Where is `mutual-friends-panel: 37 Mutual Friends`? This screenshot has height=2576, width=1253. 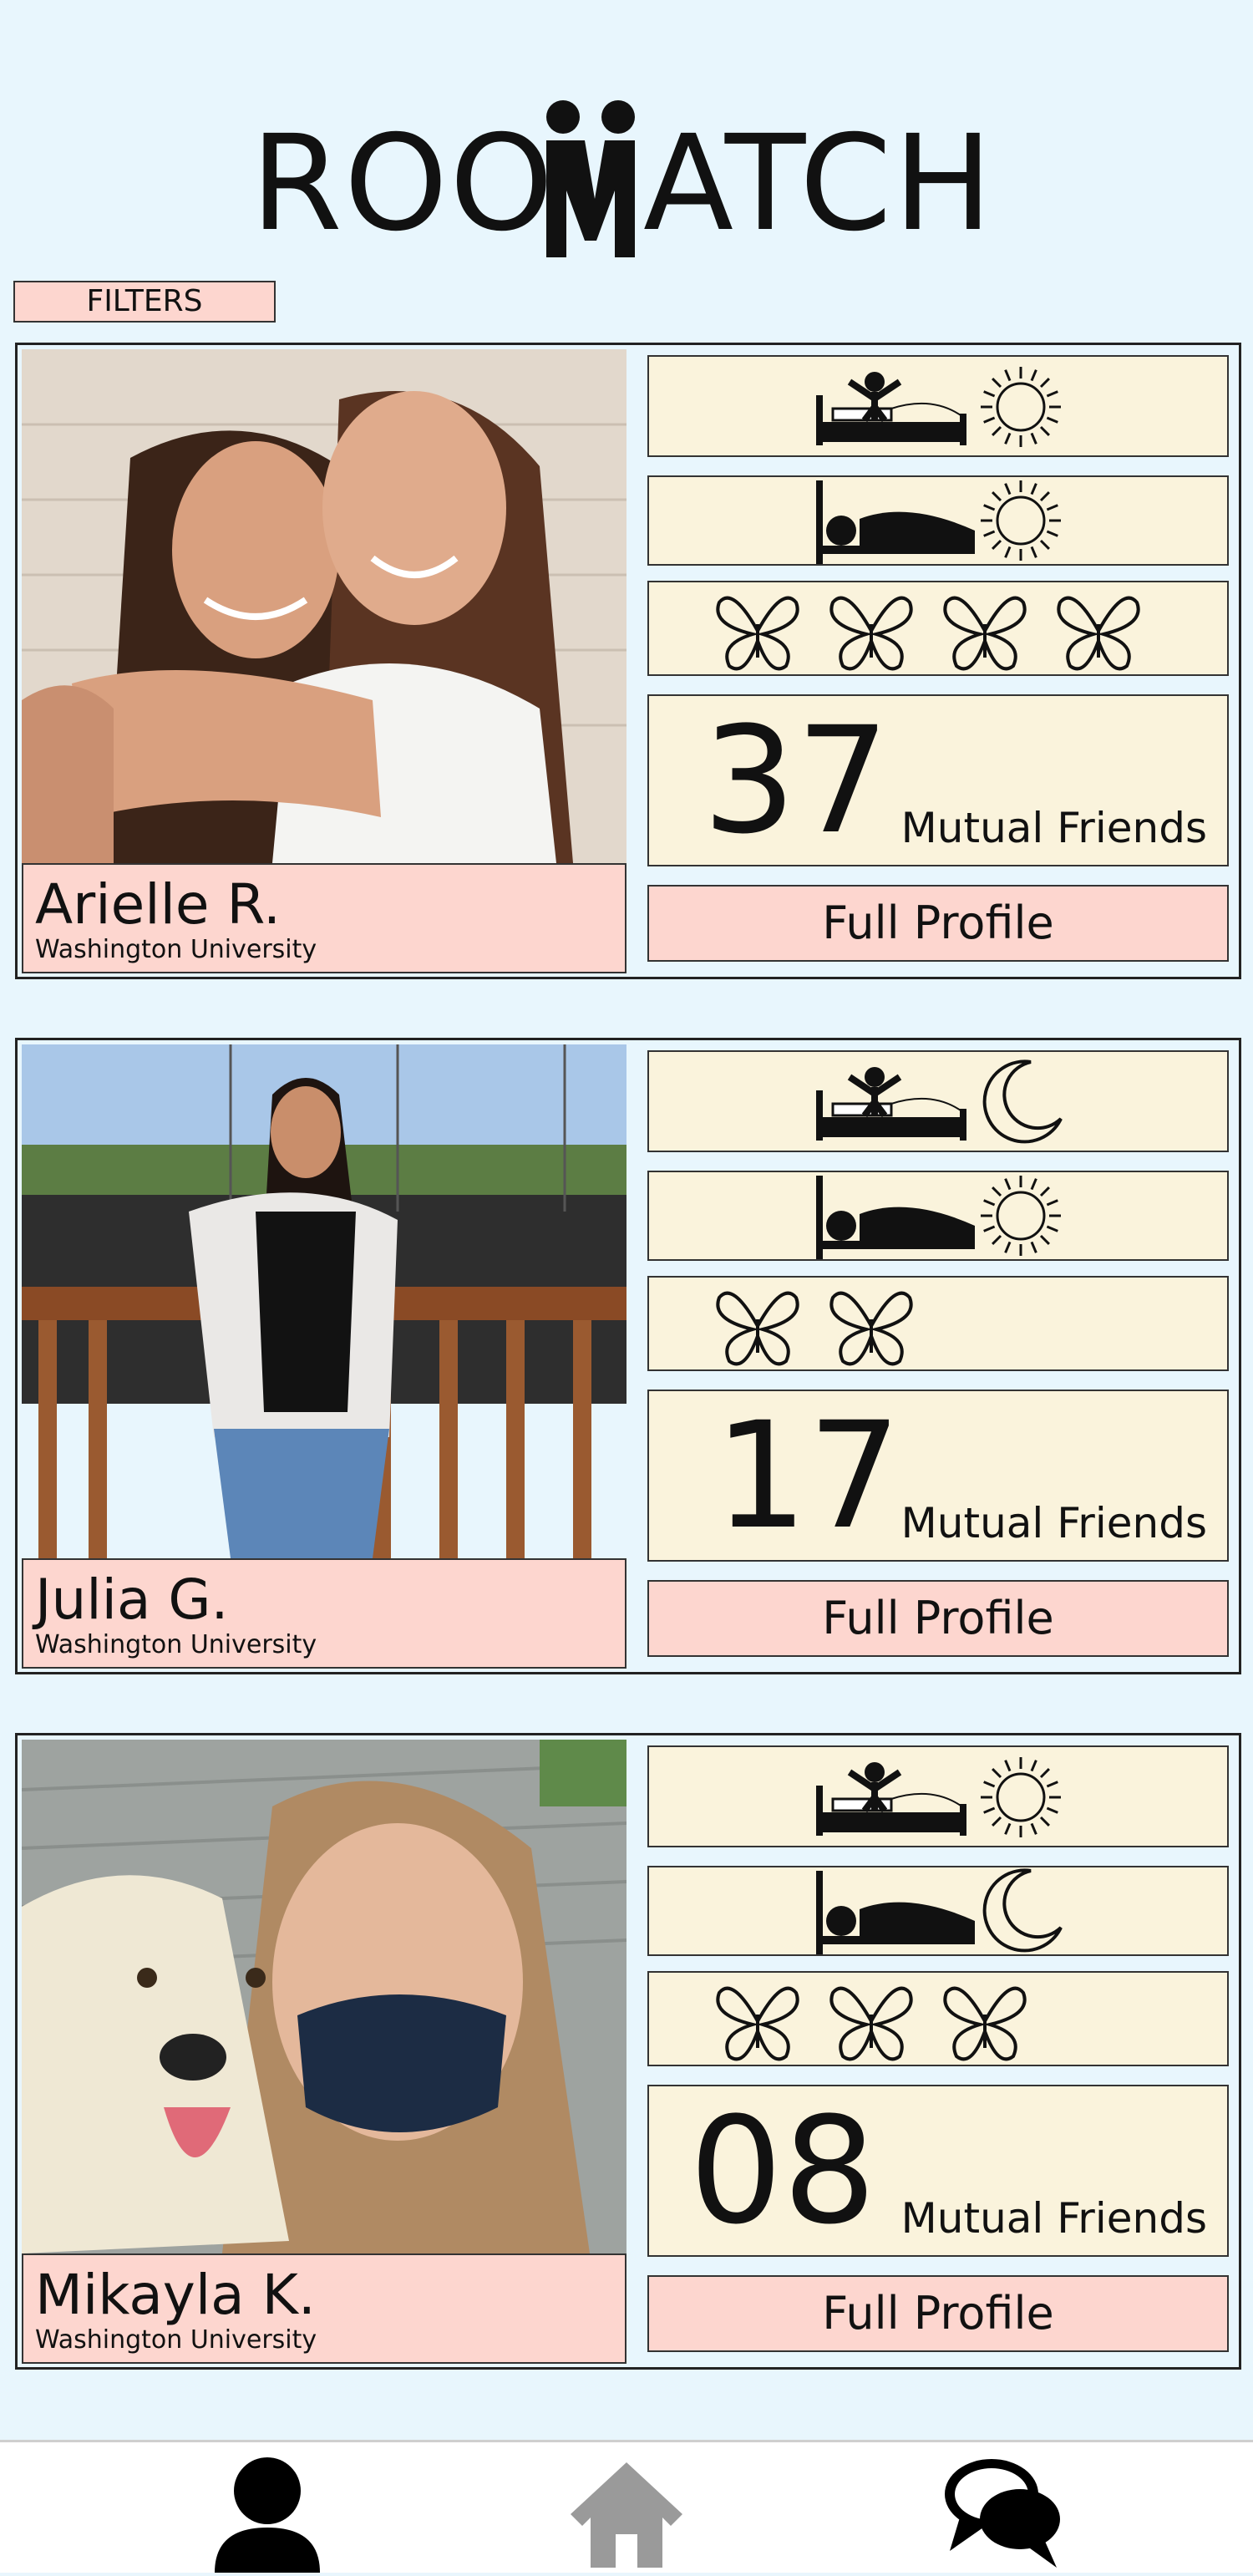 mutual-friends-panel: 37 Mutual Friends is located at coordinates (938, 780).